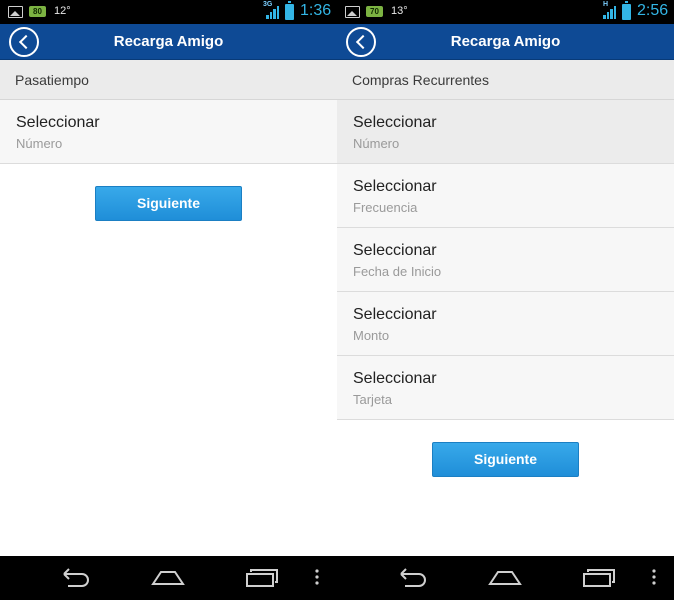  What do you see at coordinates (373, 399) in the screenshot?
I see `row-sublabel: Tarjeta` at bounding box center [373, 399].